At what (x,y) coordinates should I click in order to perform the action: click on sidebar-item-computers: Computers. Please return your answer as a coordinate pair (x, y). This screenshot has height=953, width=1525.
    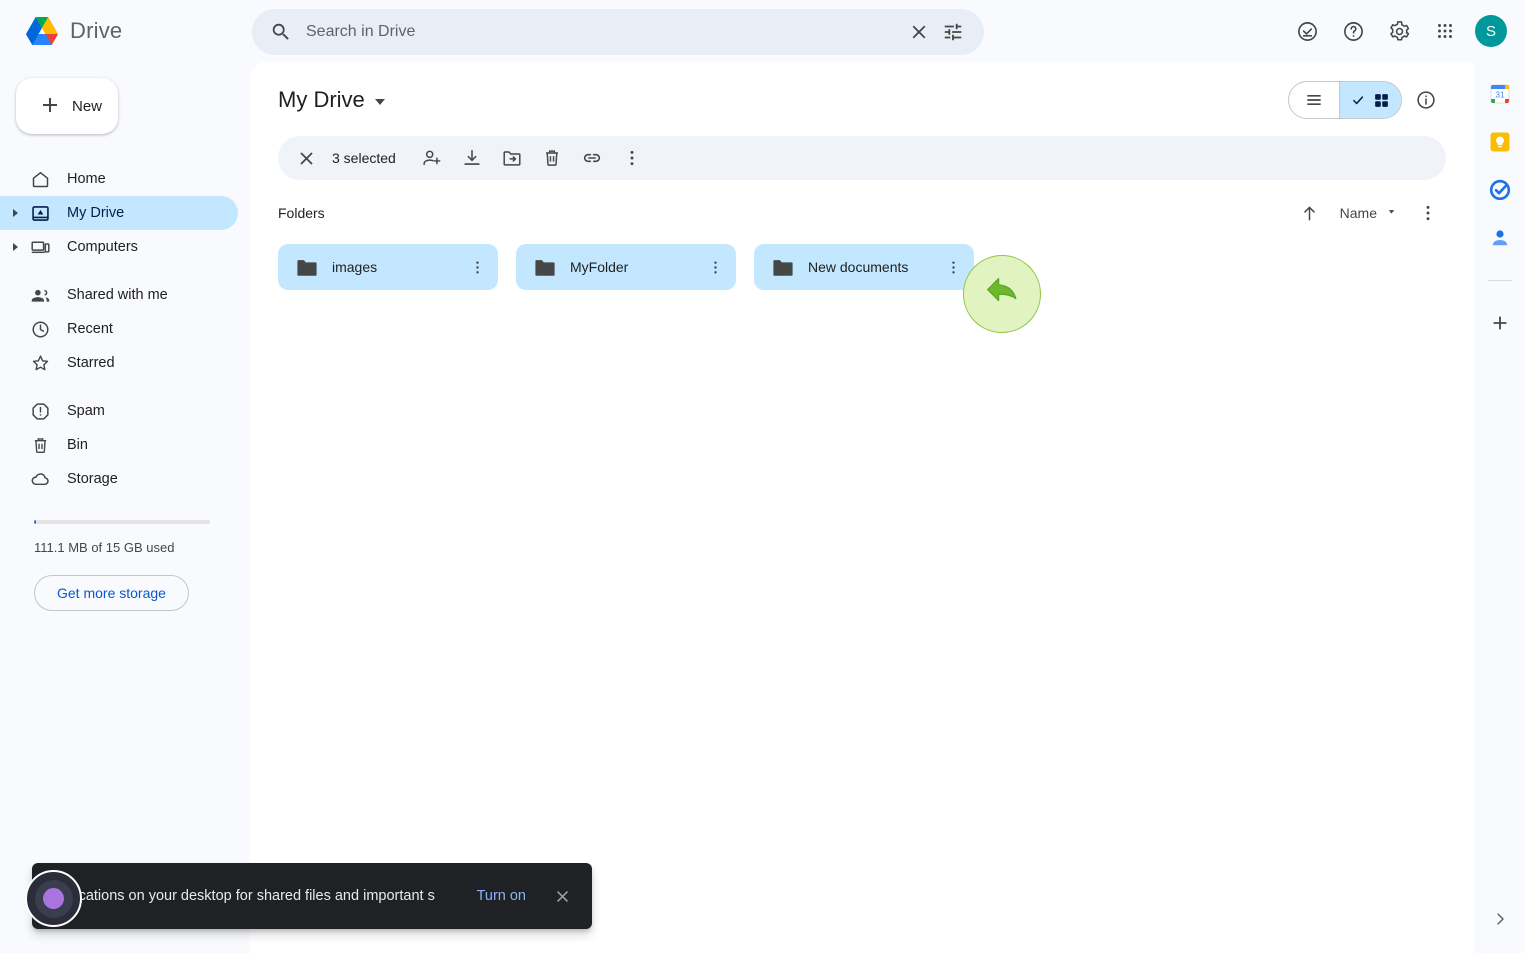
    Looking at the image, I should click on (119, 247).